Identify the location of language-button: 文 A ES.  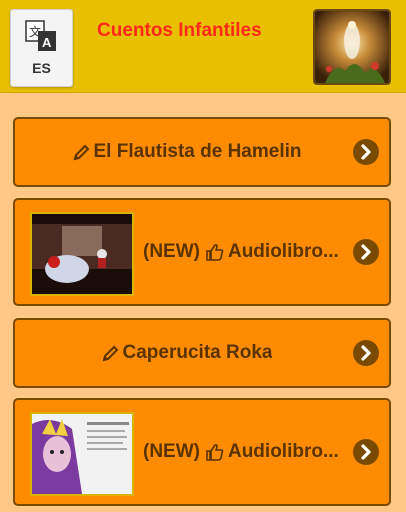
(41, 48).